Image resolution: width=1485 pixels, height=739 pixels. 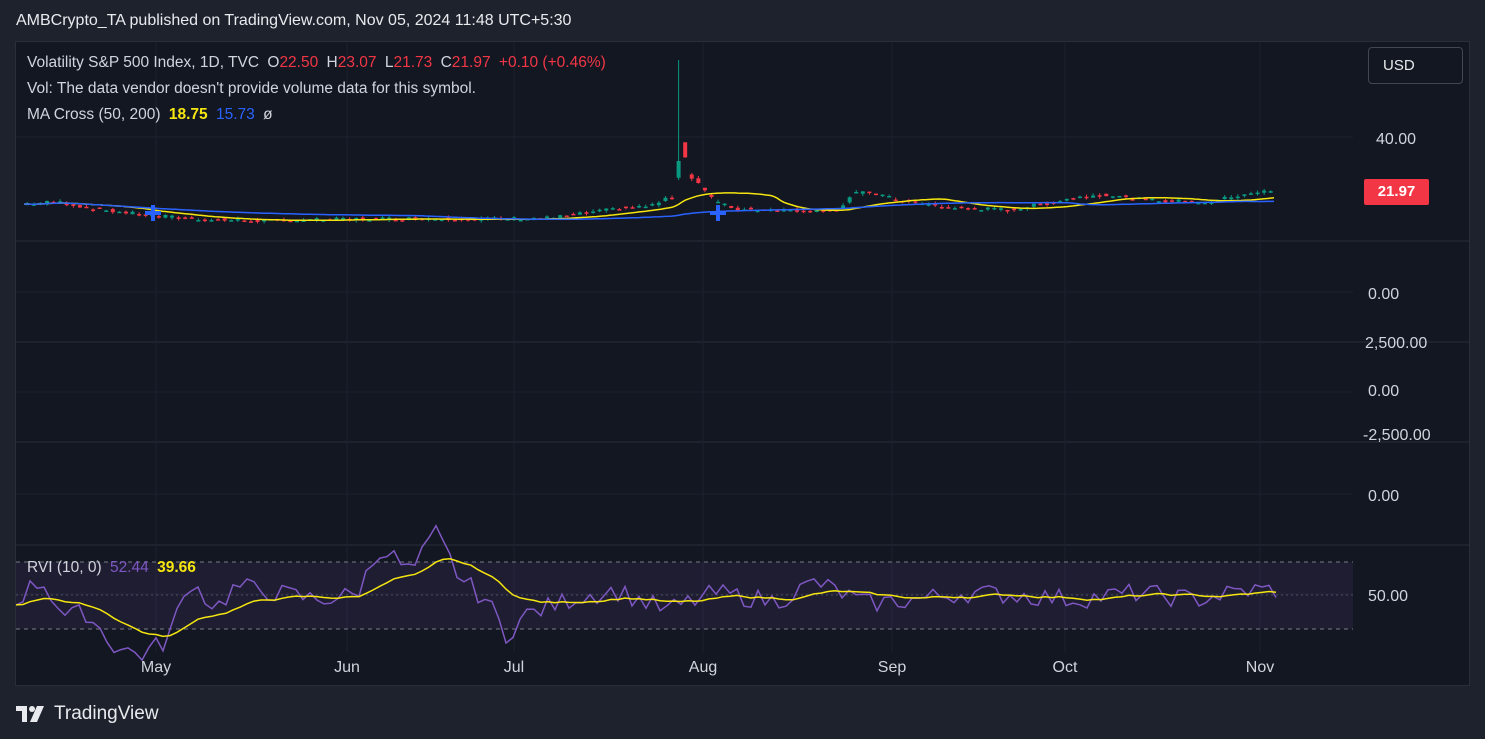 I want to click on rvi-axis-tick: 50.00, so click(x=1388, y=596).